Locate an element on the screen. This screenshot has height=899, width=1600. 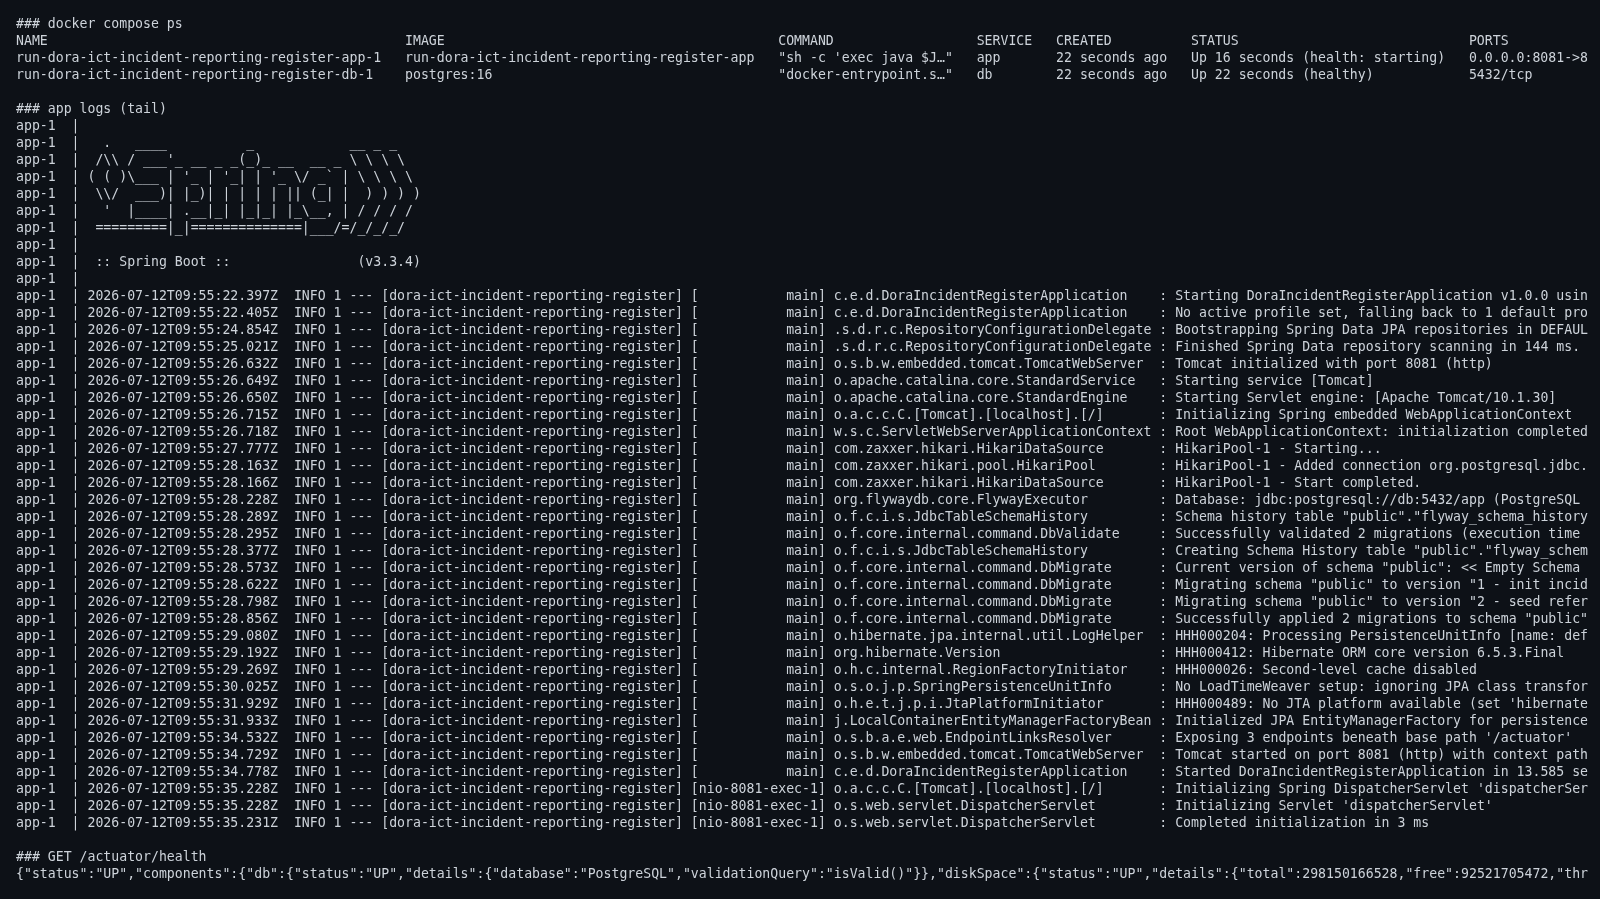
log-line: app-1 | 2026-07-12T09:55:28.377Z INFO 1 --- [dora-ict-incident-reporting-register] [ main] o.f.c.i.s.JdbcTableSchemaHistory : Creating Schema History table "public"."flyway_schem is located at coordinates (802, 550).